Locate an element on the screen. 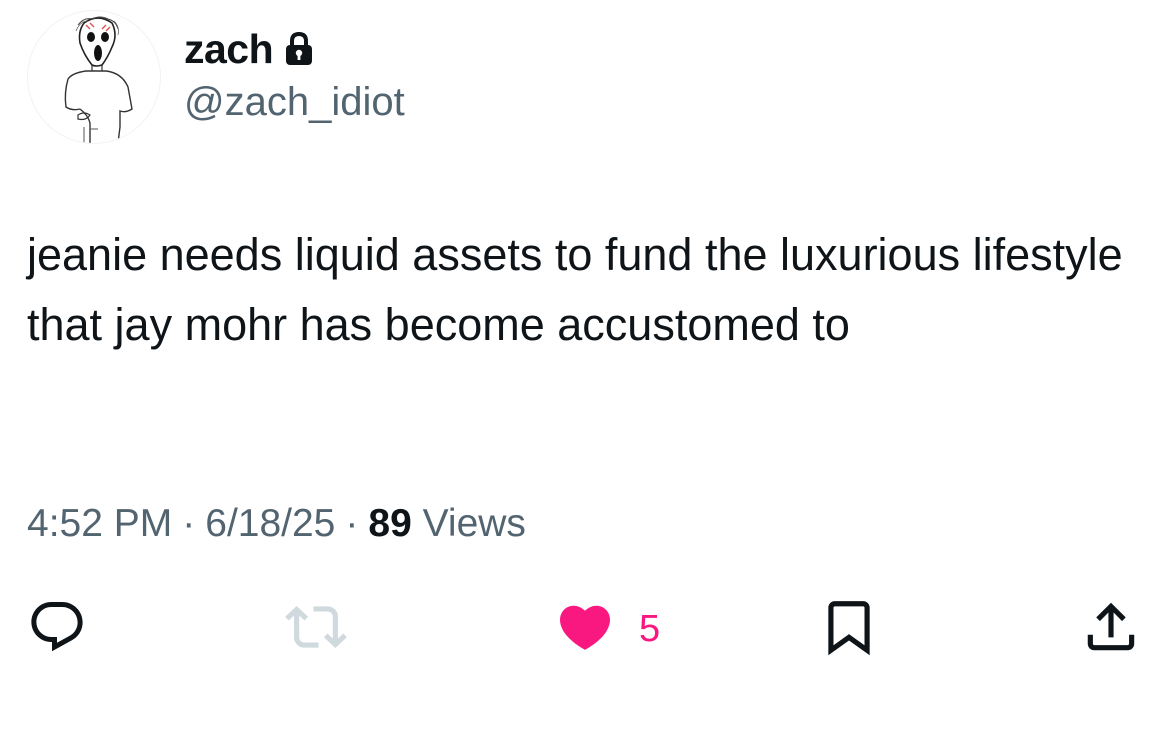  tweet-time: 4:52 PM is located at coordinates (99, 523).